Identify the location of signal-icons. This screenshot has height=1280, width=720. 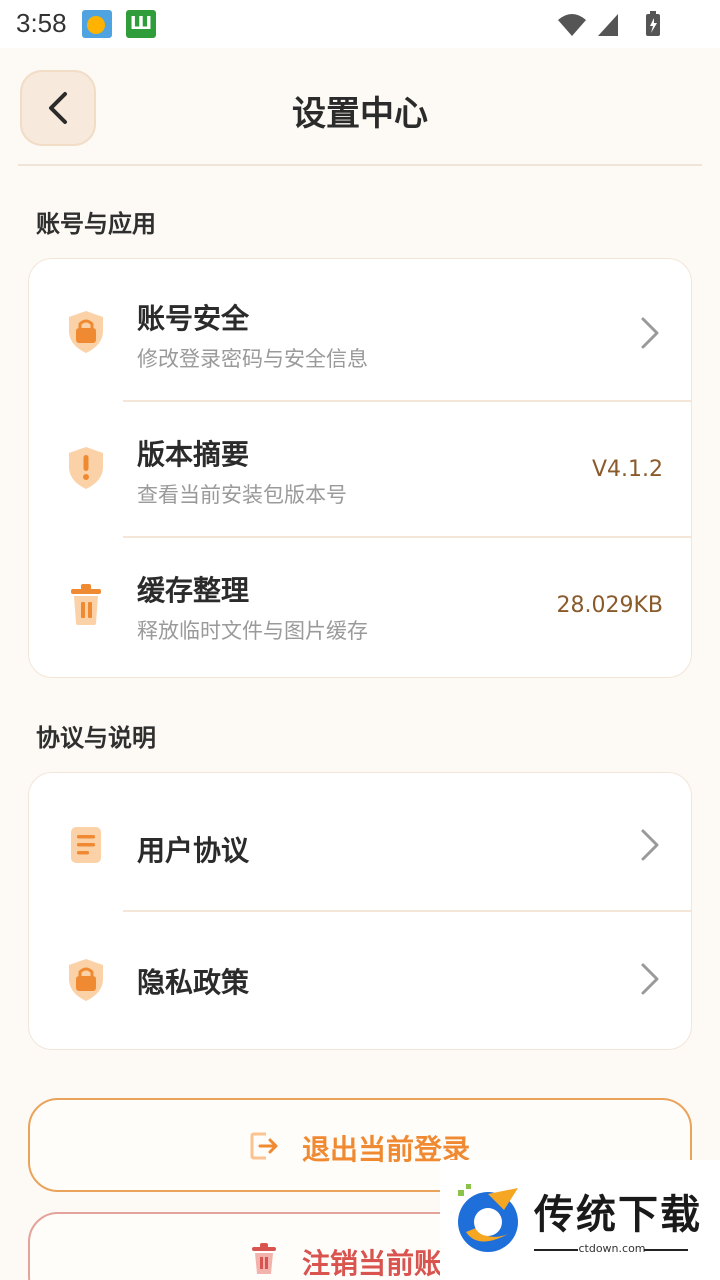
(609, 23).